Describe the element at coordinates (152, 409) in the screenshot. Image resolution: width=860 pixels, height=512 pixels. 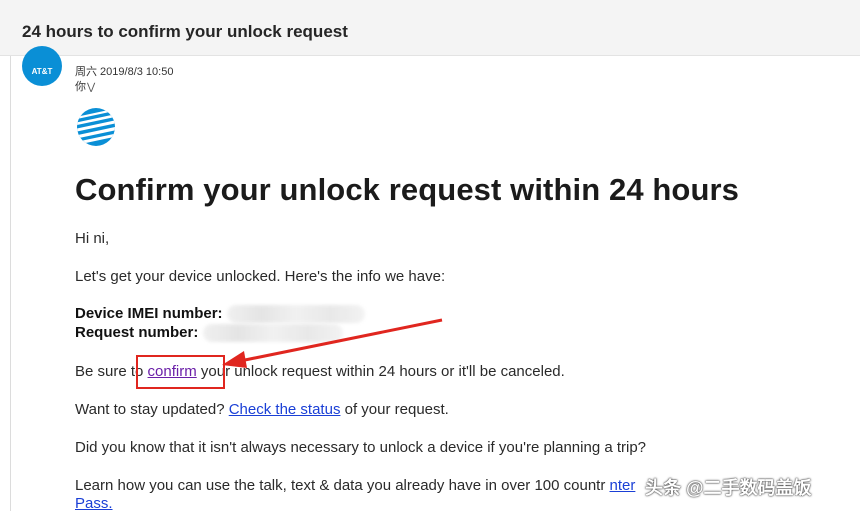
I see `status-prefix: Want to stay updated?` at that location.